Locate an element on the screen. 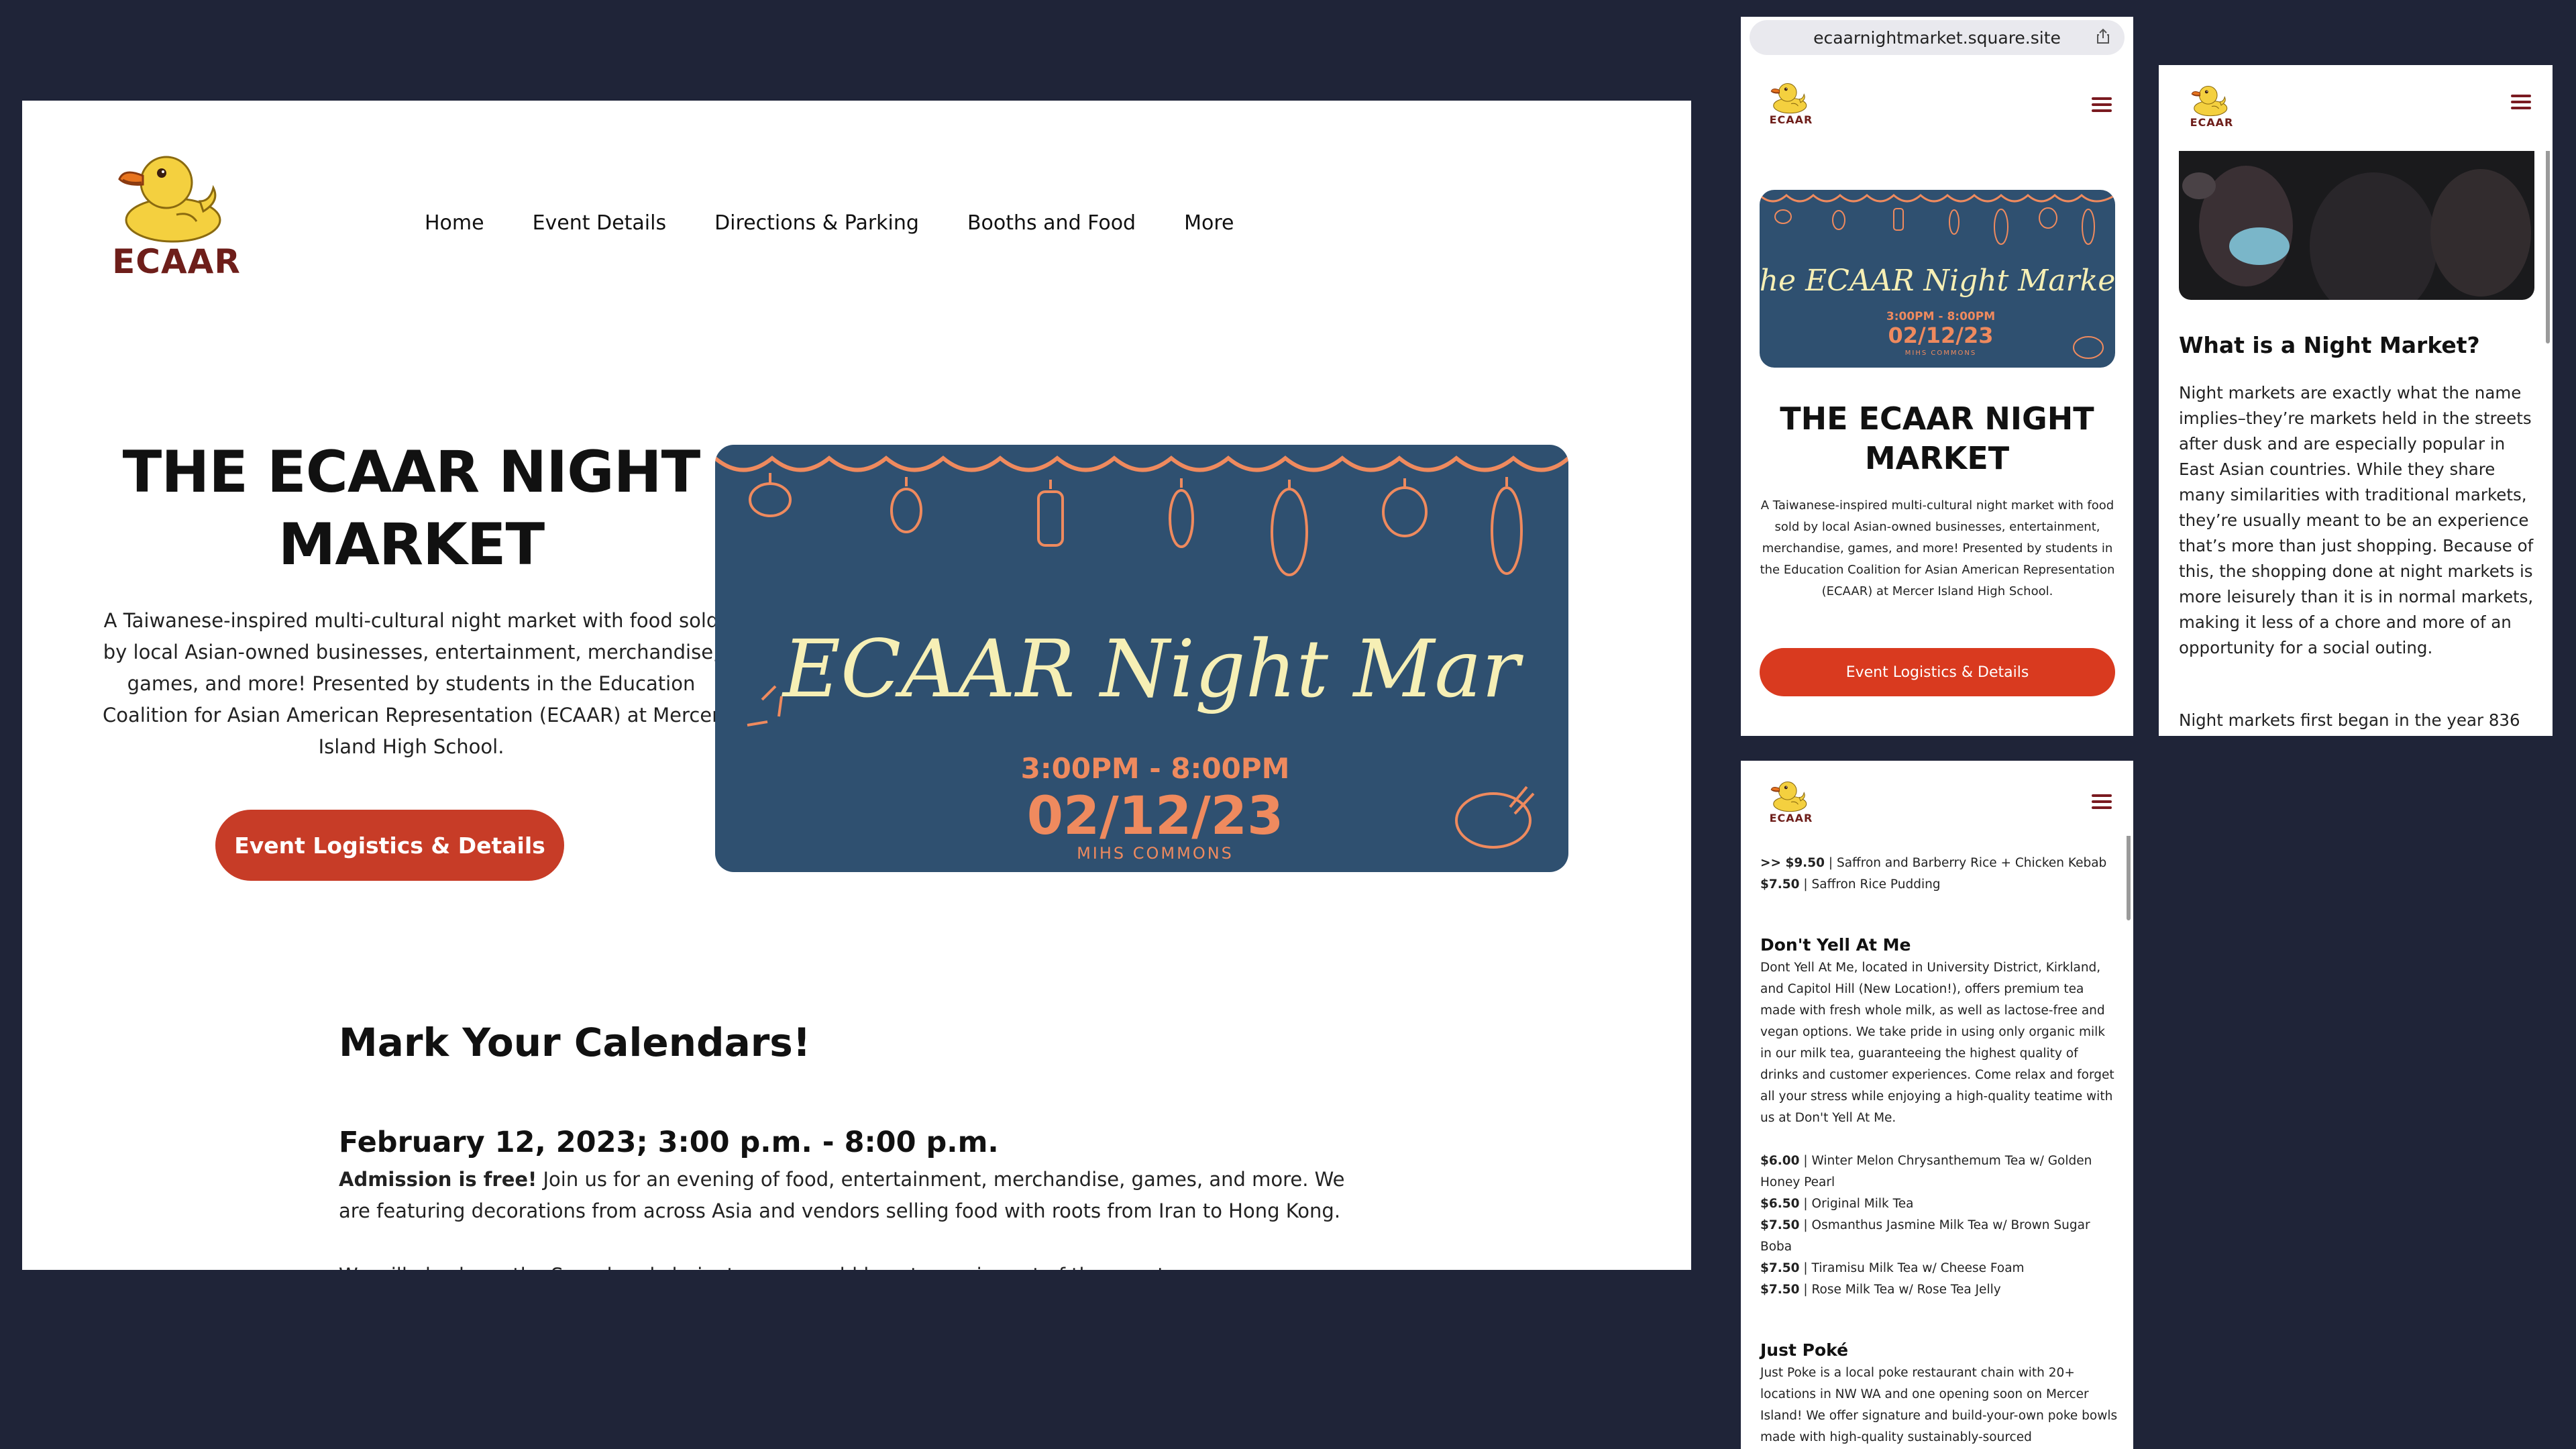 This screenshot has width=2576, height=1449. vendor-name-dont-yell-at-me: Don't Yell At Me is located at coordinates (1835, 945).